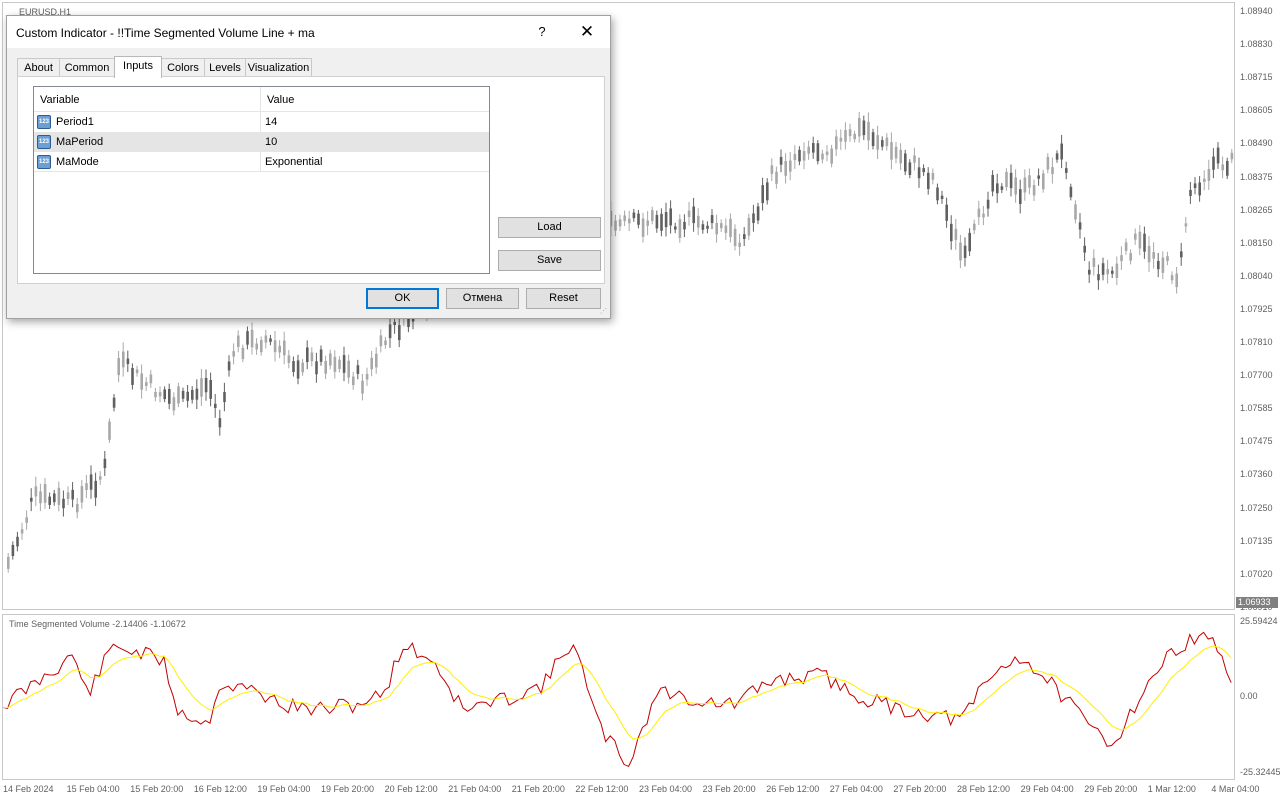 The height and width of the screenshot is (800, 1280). I want to click on time-axis-label: 28 Feb 12:00, so click(984, 789).